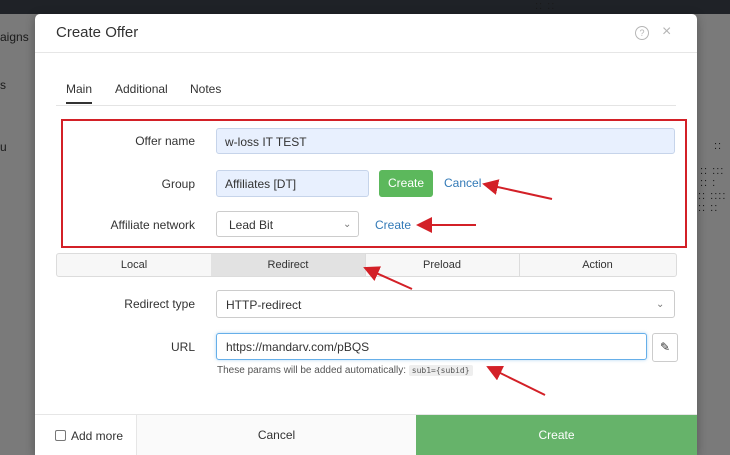 This screenshot has width=730, height=455. What do you see at coordinates (366, 33) in the screenshot?
I see `modal-header: Create Offer ? ×` at bounding box center [366, 33].